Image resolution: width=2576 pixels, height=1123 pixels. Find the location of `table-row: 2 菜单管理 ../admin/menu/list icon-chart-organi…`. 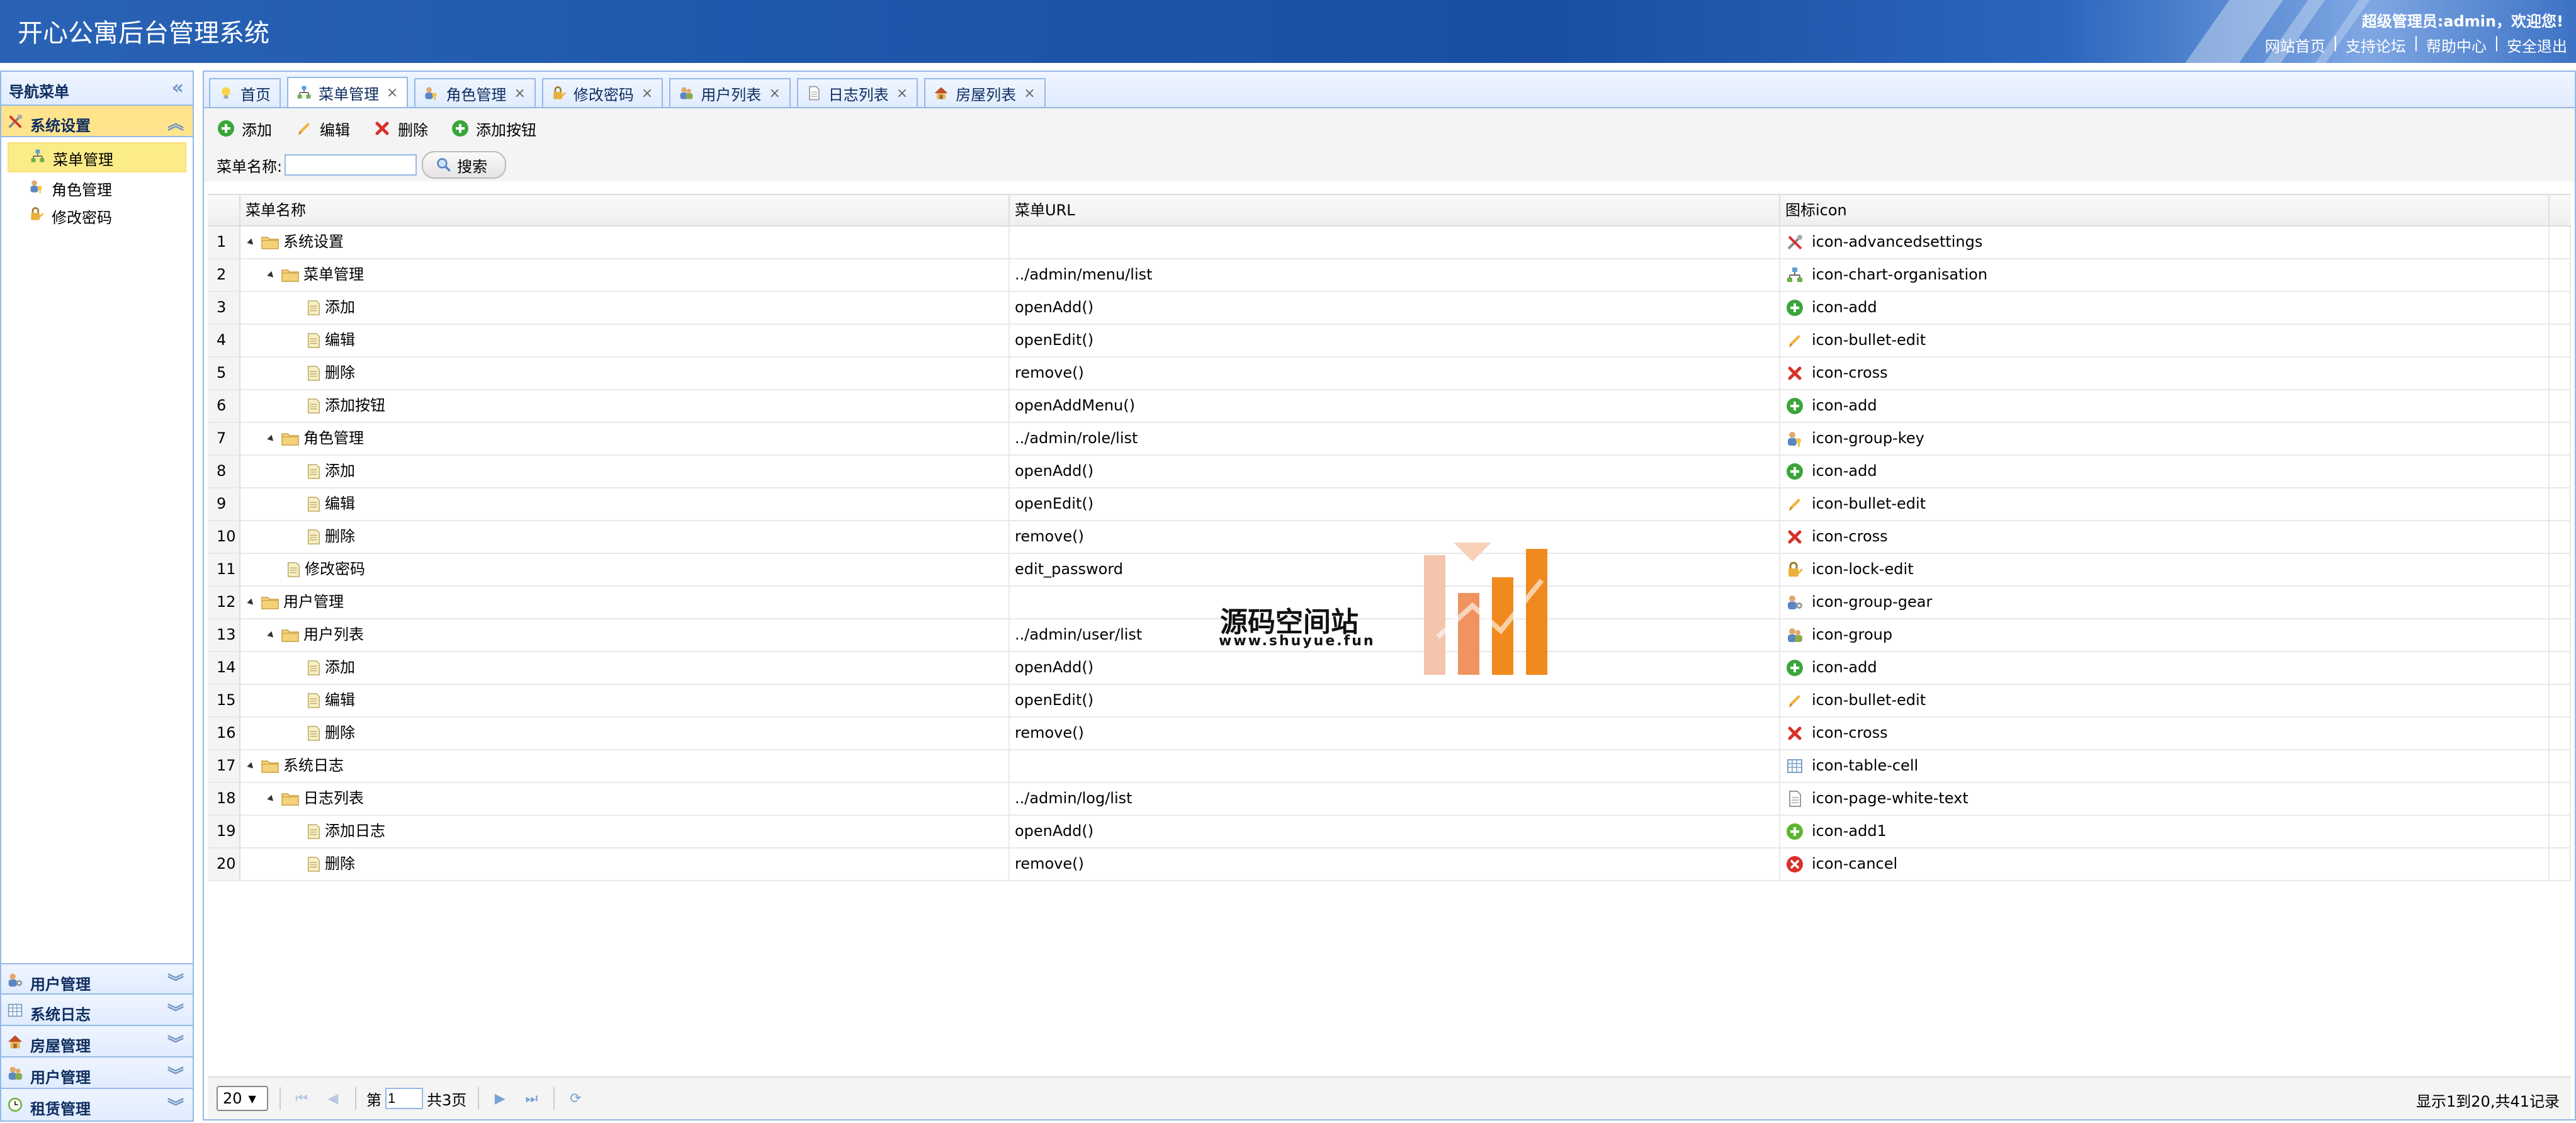

table-row: 2 菜单管理 ../admin/menu/list icon-chart-organi… is located at coordinates (1389, 275).